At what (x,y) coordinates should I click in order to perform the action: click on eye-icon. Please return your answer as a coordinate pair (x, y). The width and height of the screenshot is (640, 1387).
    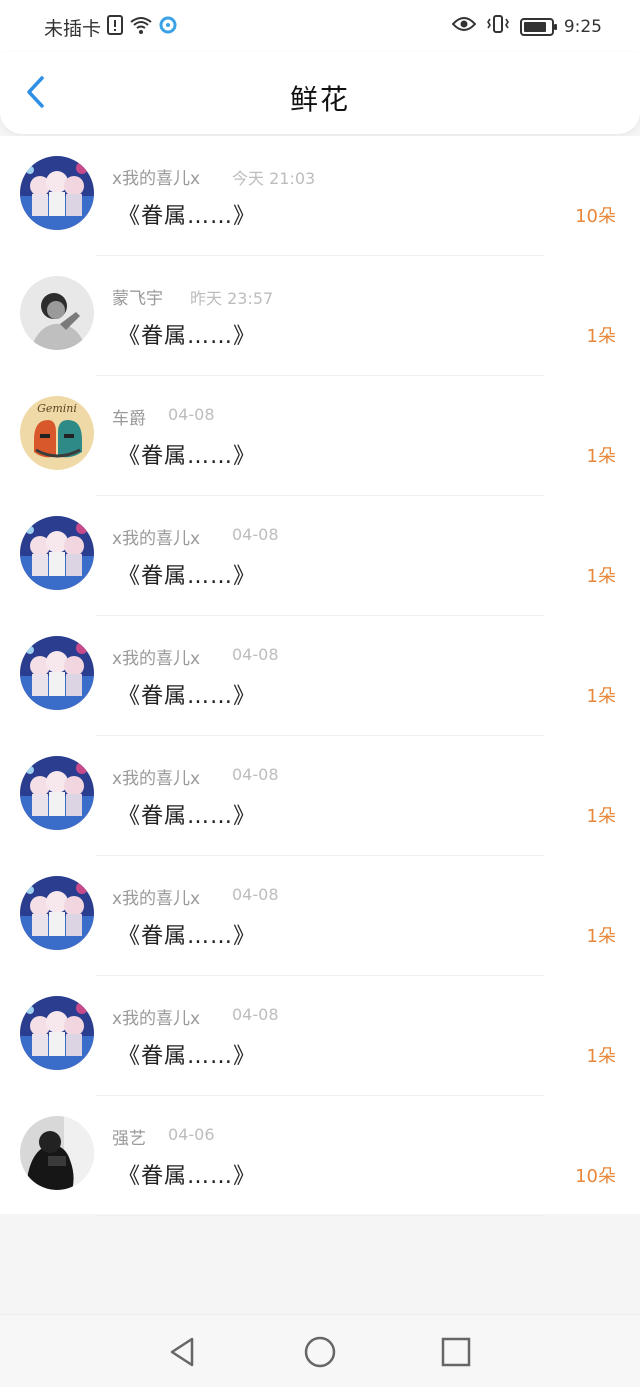
    Looking at the image, I should click on (464, 26).